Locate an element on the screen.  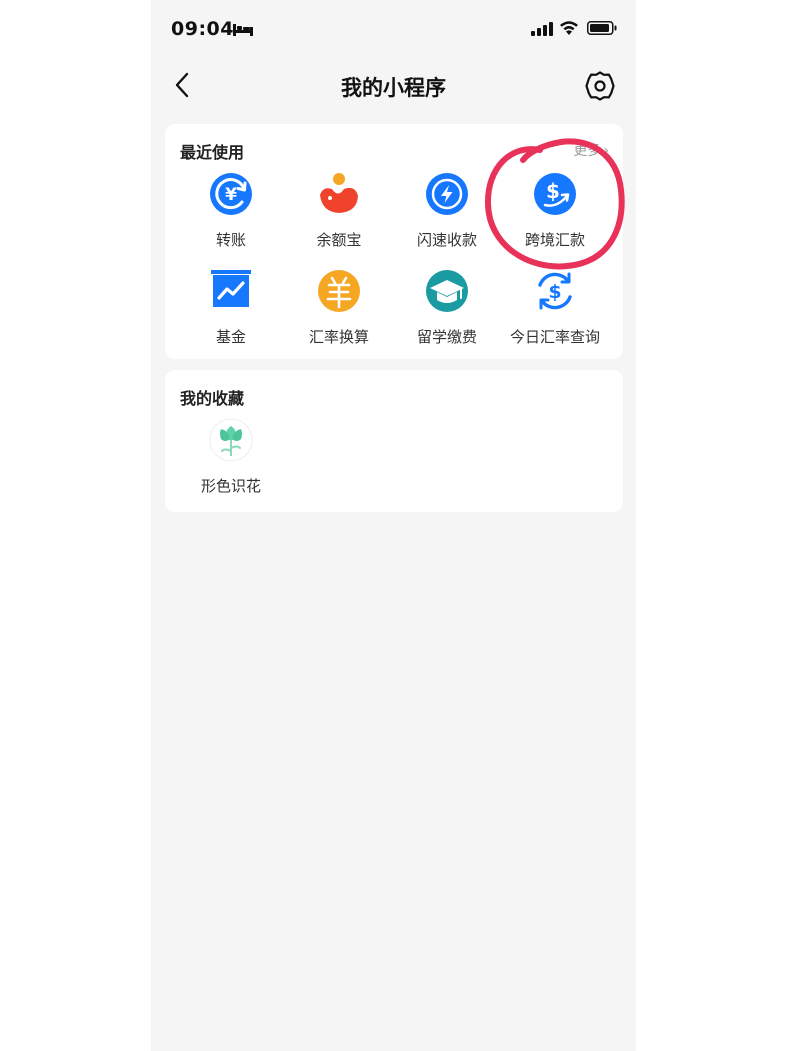
tile-flower-identify: 形色识花 is located at coordinates (231, 463).